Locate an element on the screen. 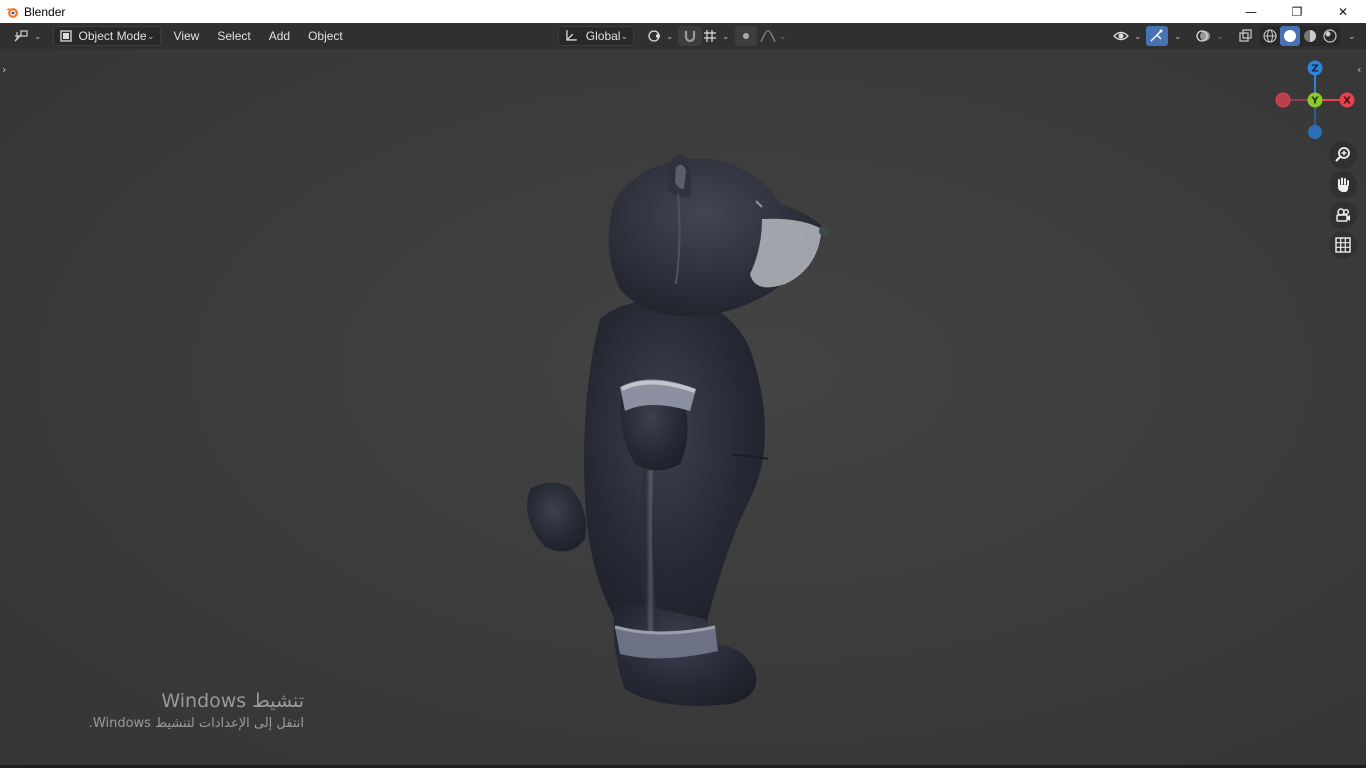 This screenshot has height=768, width=1366. pivot-point-button: ⌄ is located at coordinates (660, 36).